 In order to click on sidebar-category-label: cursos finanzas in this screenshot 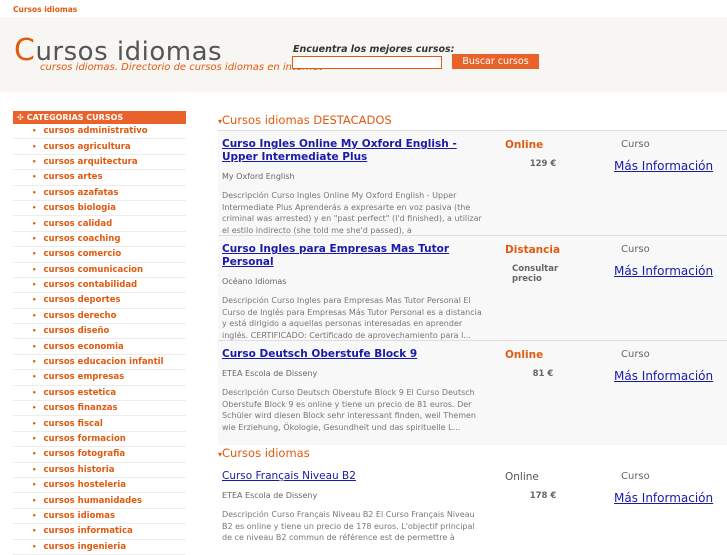, I will do `click(80, 408)`.